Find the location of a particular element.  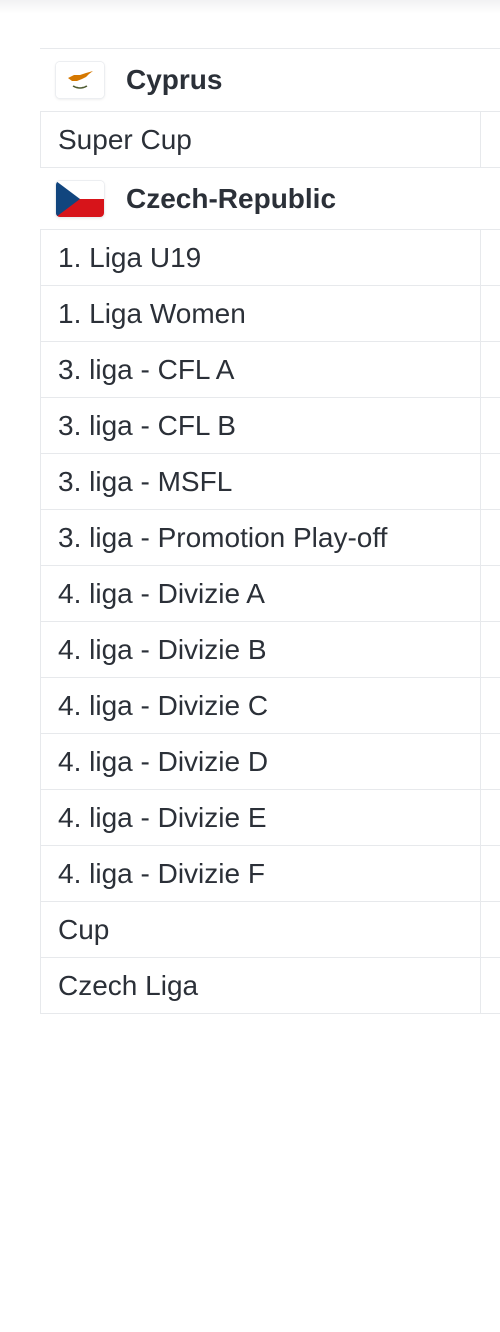

league-name: 3. liga - CFL B is located at coordinates (147, 425).